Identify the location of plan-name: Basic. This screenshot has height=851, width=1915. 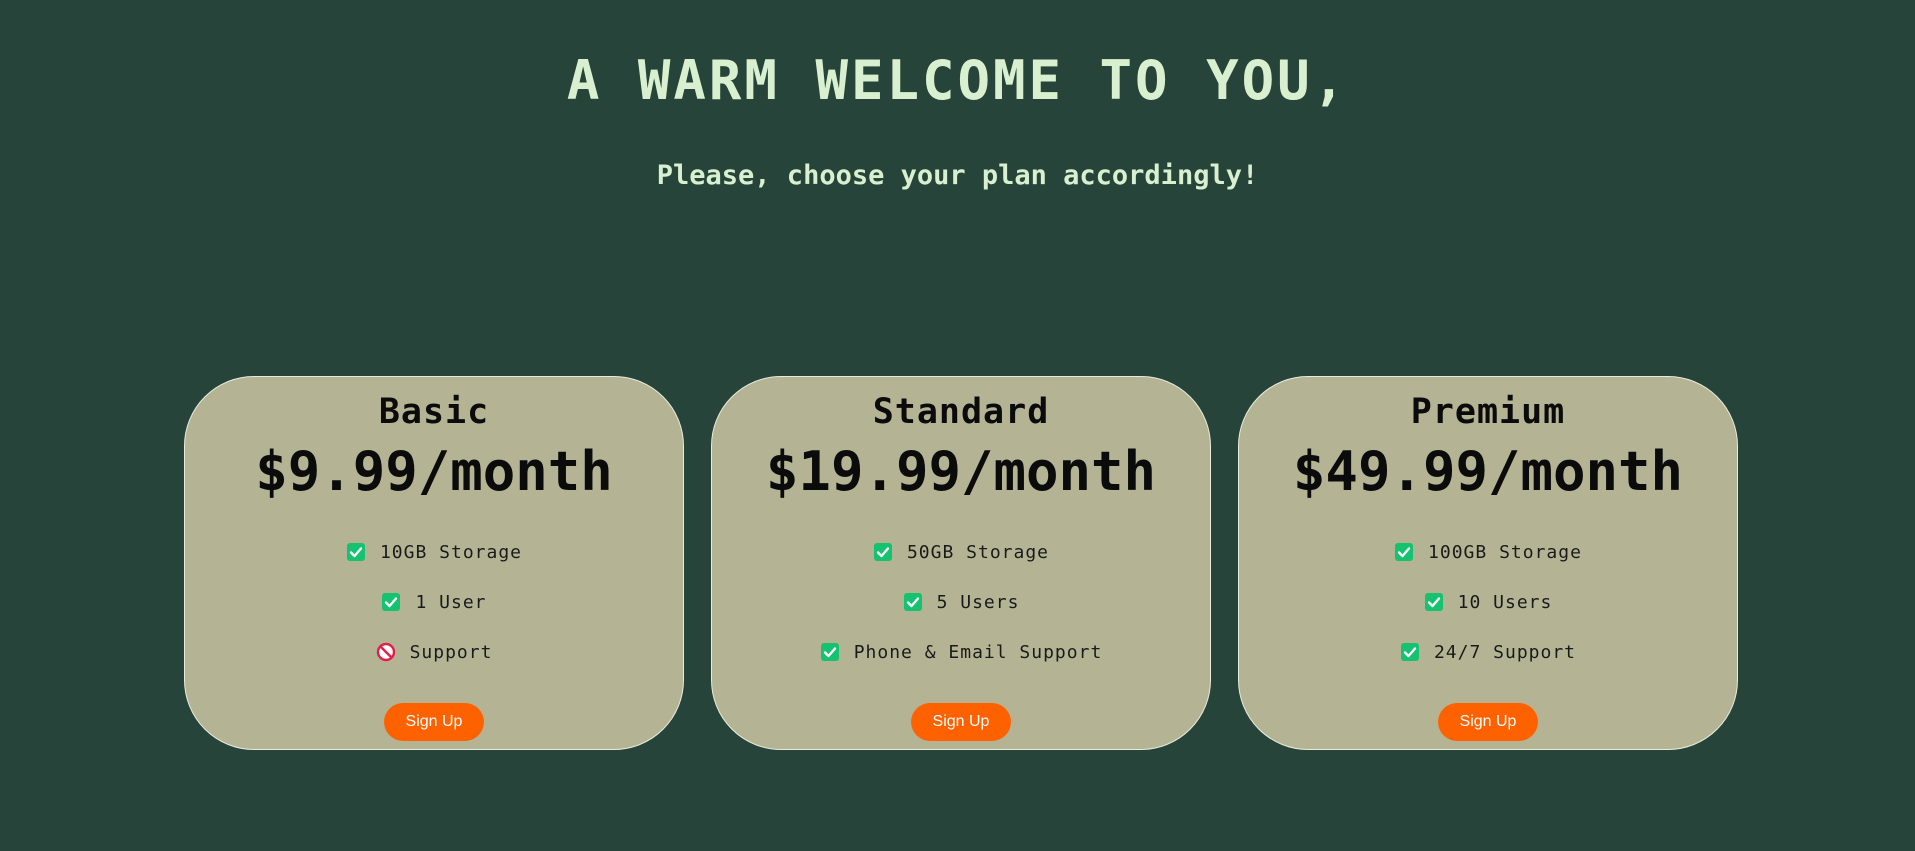
(434, 412).